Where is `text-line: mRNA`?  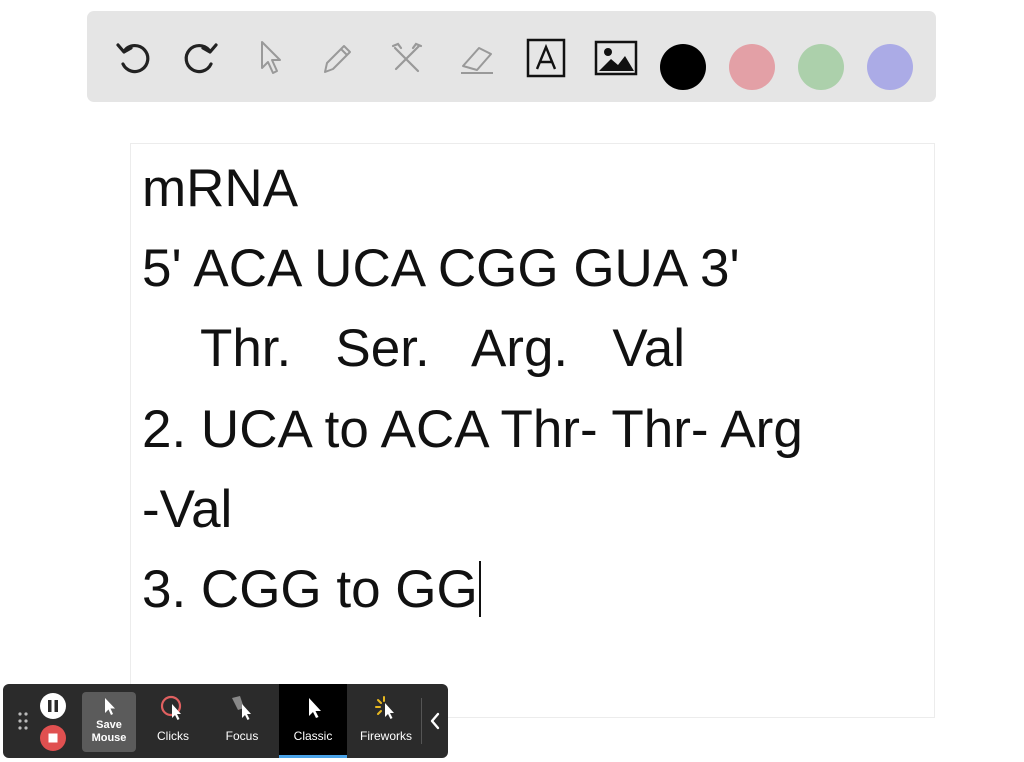 text-line: mRNA is located at coordinates (220, 188).